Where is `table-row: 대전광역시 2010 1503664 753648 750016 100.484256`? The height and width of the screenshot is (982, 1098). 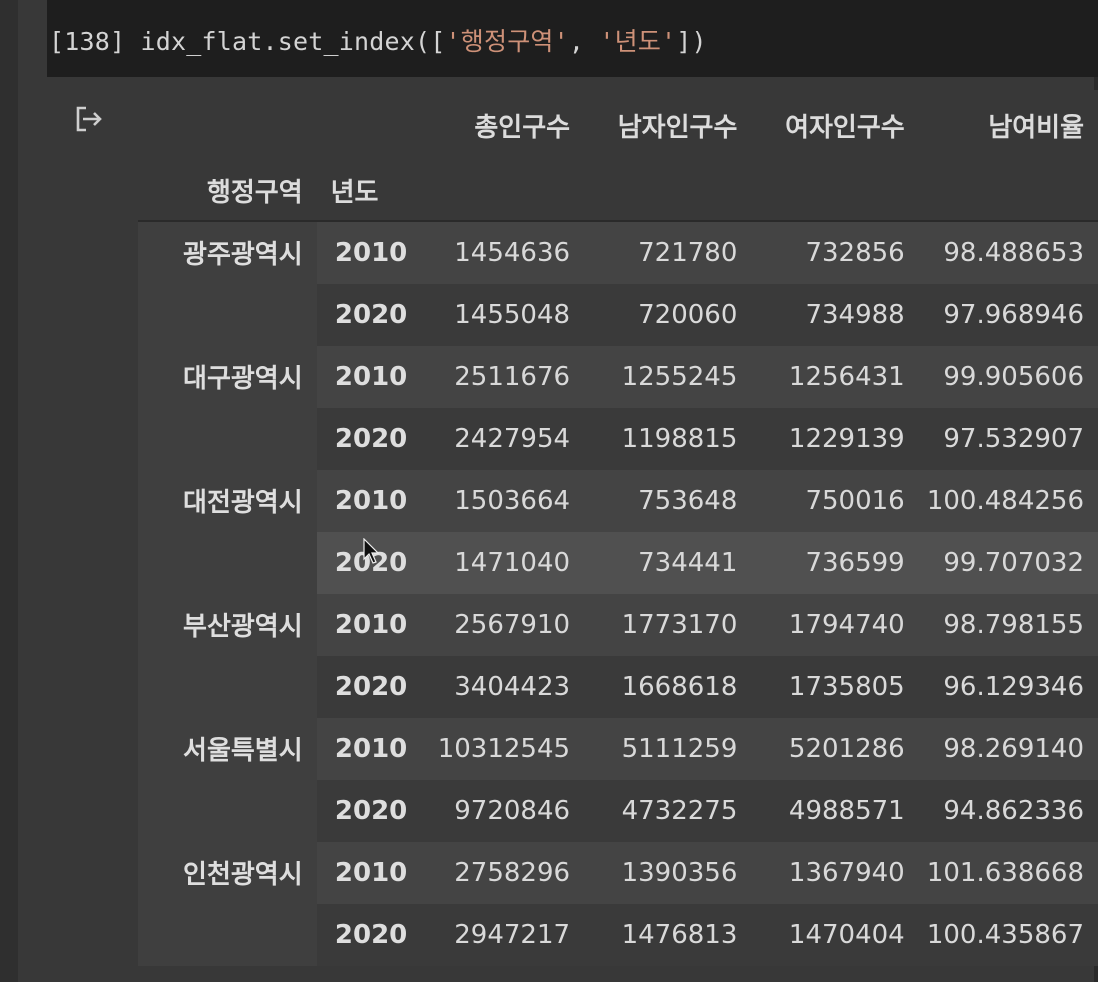 table-row: 대전광역시 2010 1503664 753648 750016 100.484256 is located at coordinates (618, 532).